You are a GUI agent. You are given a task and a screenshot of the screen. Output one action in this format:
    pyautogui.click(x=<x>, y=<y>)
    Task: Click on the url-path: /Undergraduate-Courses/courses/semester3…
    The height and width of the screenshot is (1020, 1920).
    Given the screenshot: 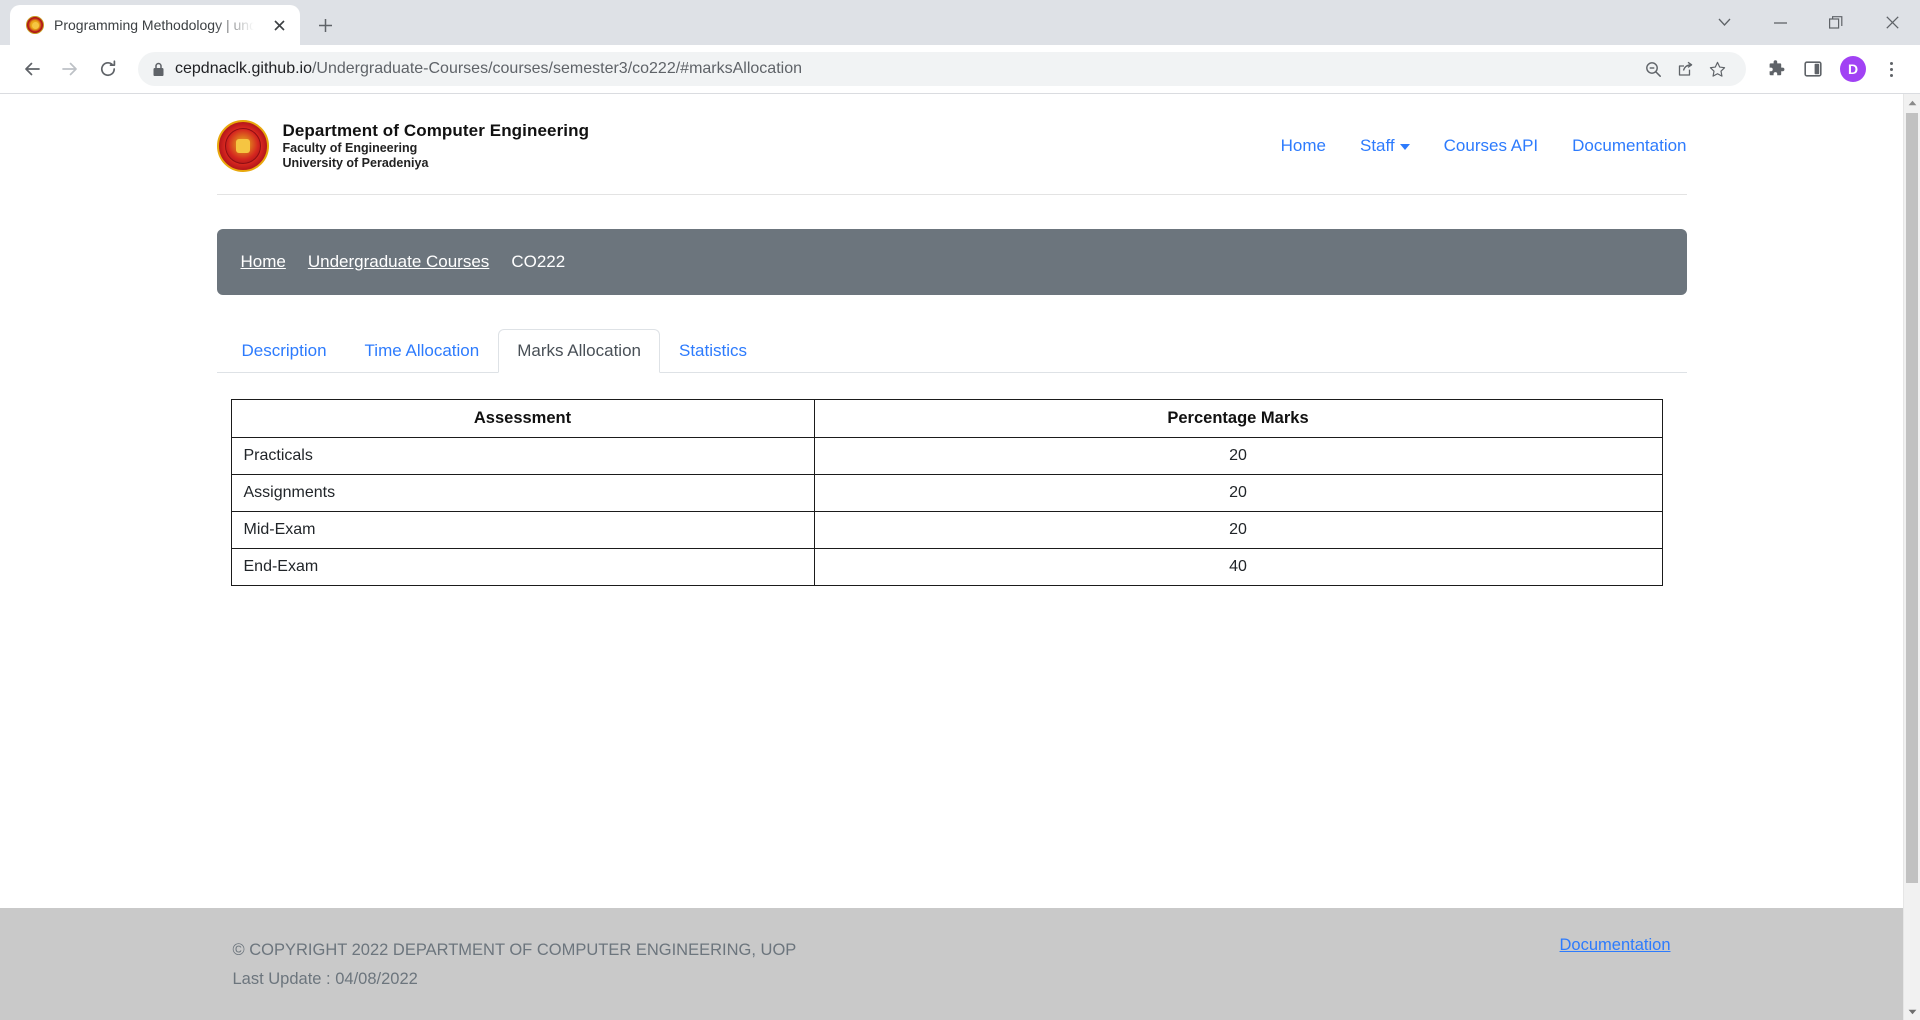 What is the action you would take?
    pyautogui.click(x=556, y=68)
    